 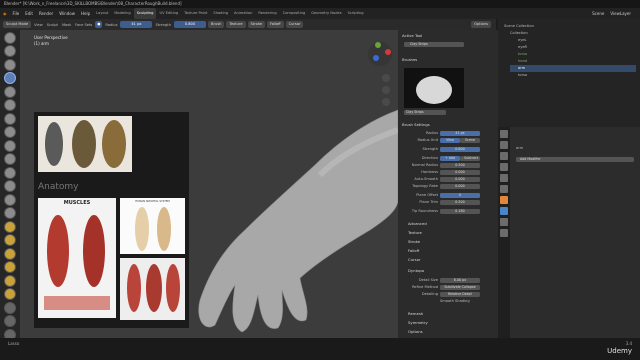 What do you see at coordinates (99, 24) in the screenshot?
I see `brush-icon: ●` at bounding box center [99, 24].